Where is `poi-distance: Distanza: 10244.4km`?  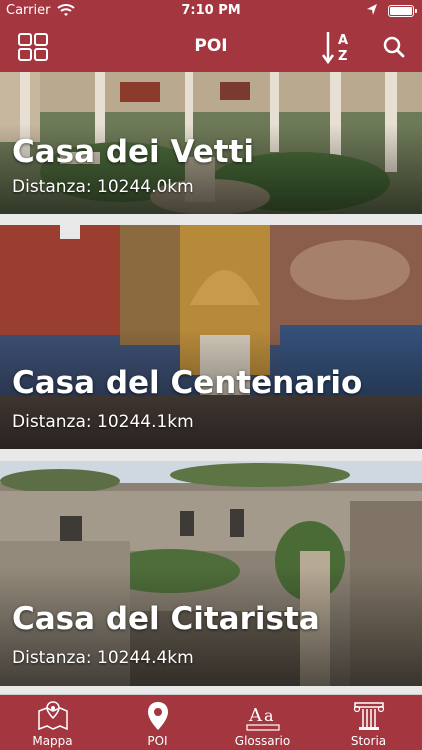
poi-distance: Distanza: 10244.4km is located at coordinates (103, 658).